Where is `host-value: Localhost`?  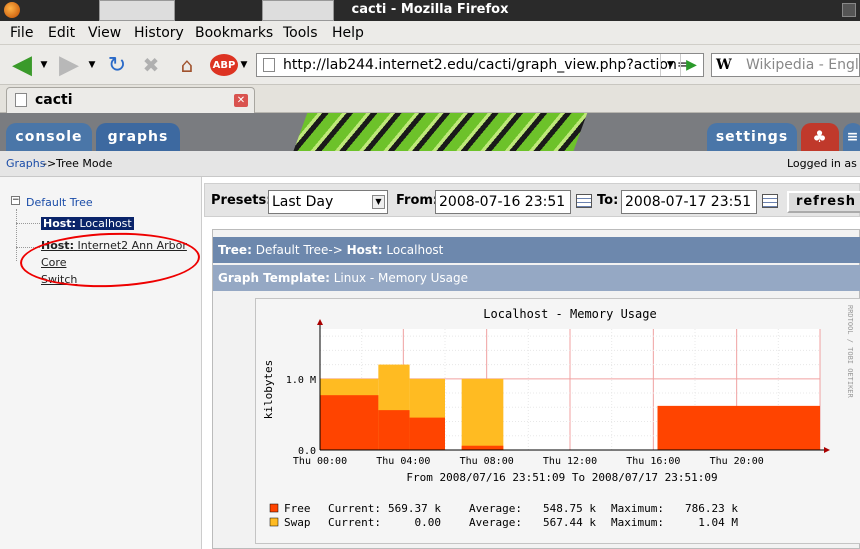
host-value: Localhost is located at coordinates (415, 250).